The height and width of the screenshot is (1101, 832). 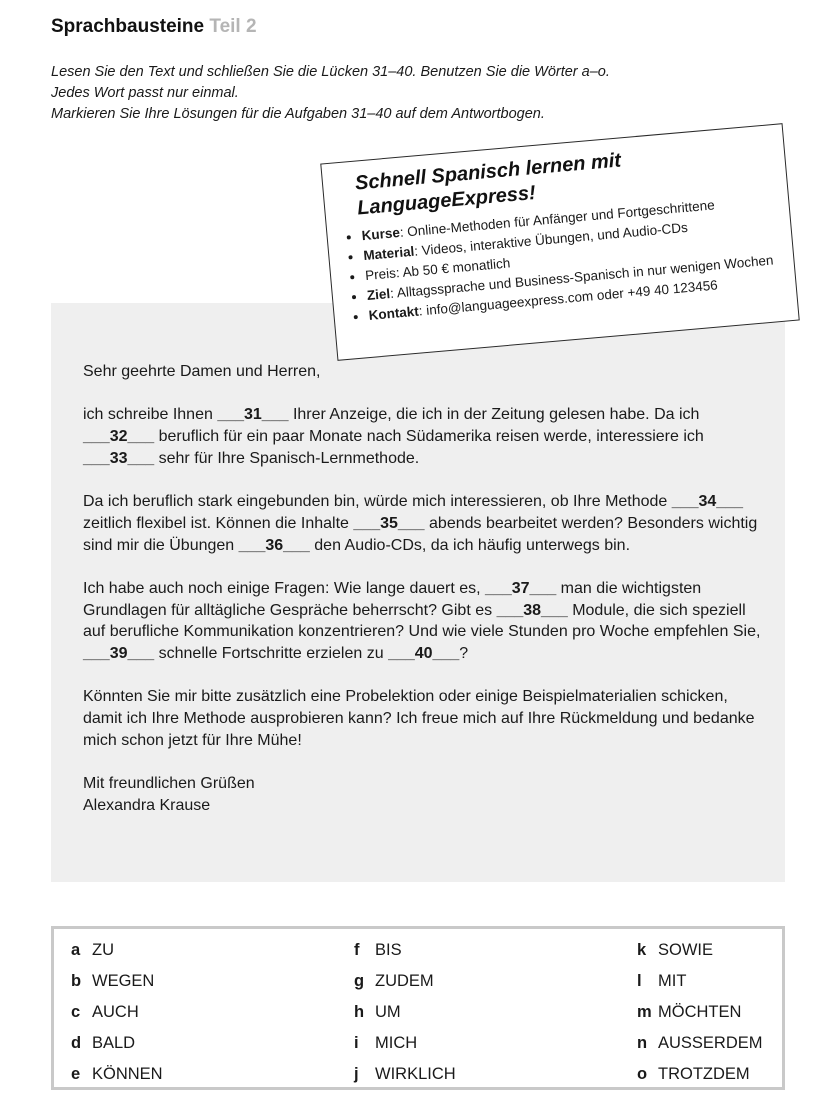 What do you see at coordinates (394, 313) in the screenshot?
I see `ad-item-key: Kontakt` at bounding box center [394, 313].